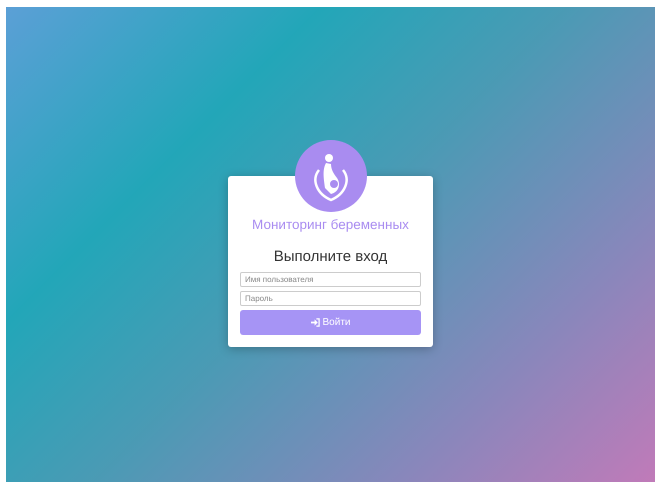 The image size is (660, 482). I want to click on app-title: Мониторинг беременных, so click(330, 224).